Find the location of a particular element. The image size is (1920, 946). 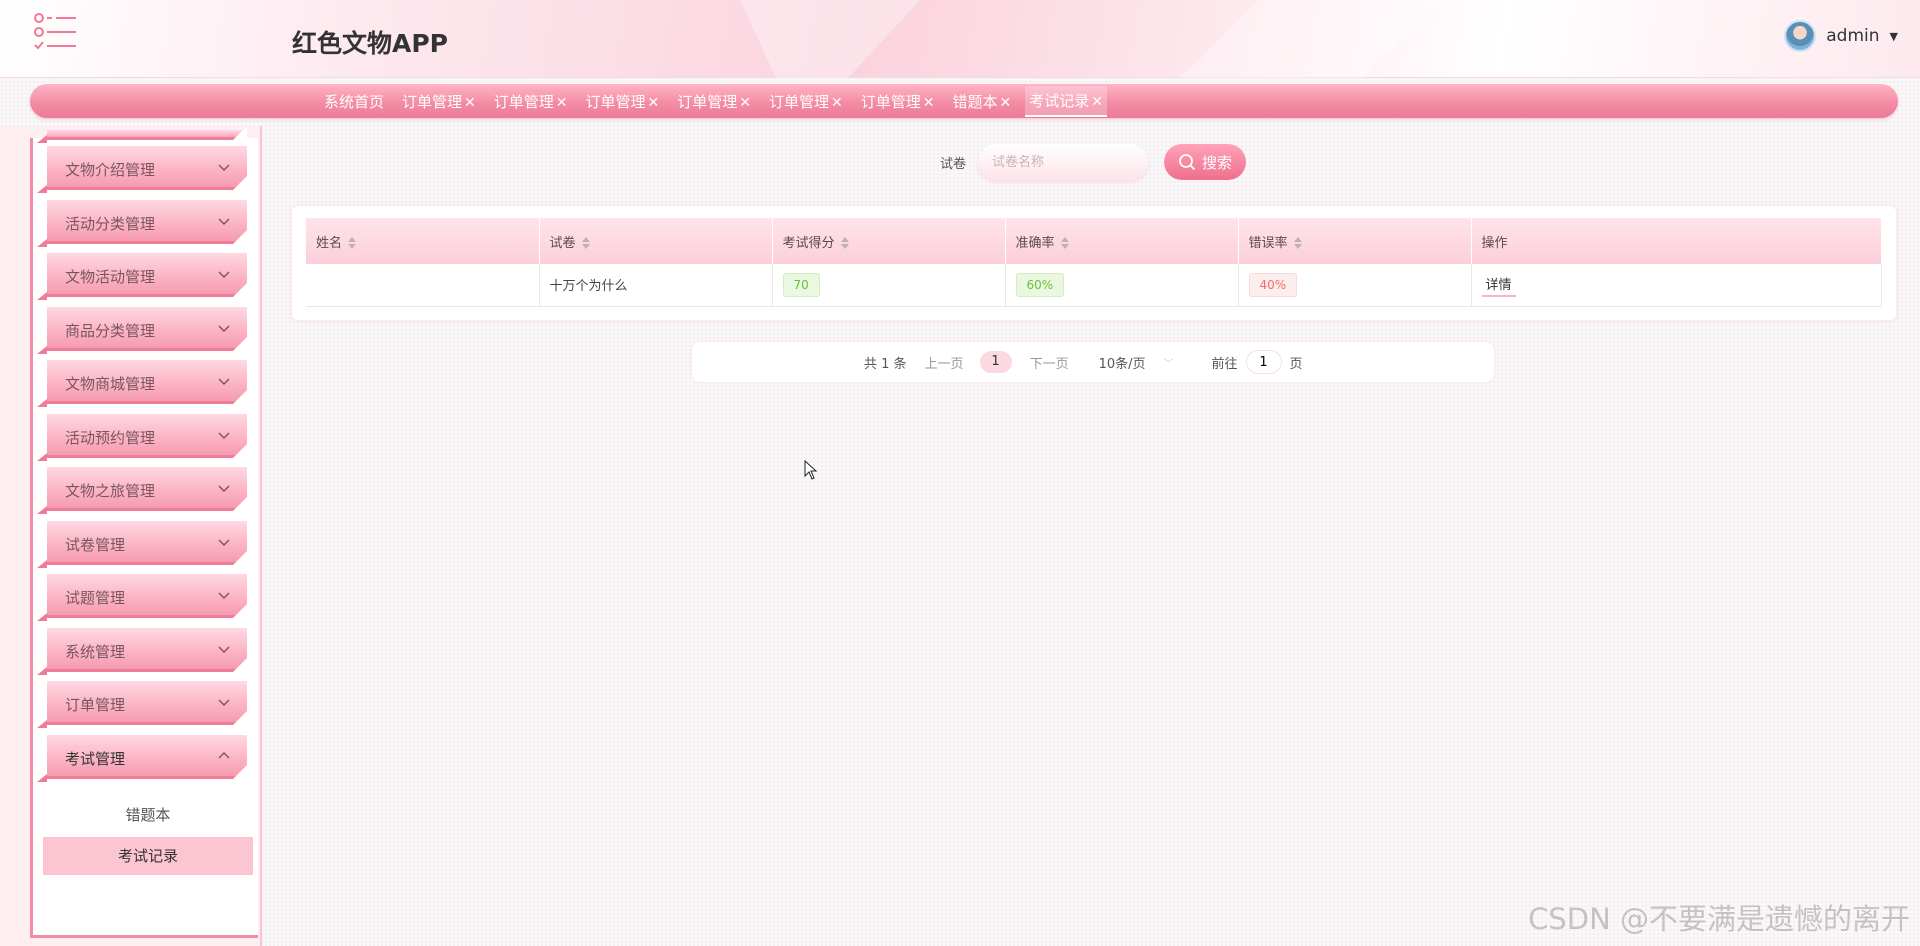

search-label: 试卷 is located at coordinates (953, 164).